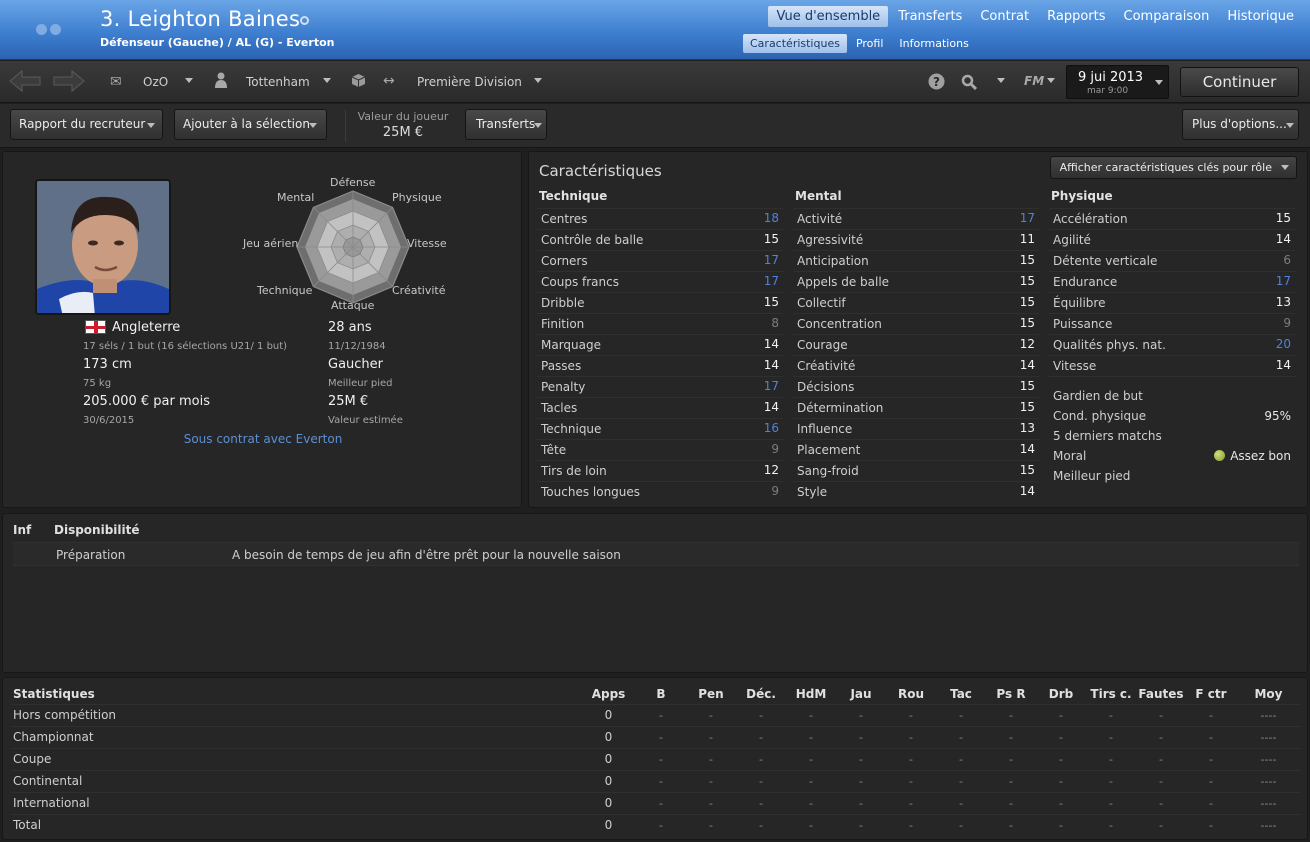 This screenshot has height=842, width=1310. What do you see at coordinates (969, 82) in the screenshot?
I see `search-icon` at bounding box center [969, 82].